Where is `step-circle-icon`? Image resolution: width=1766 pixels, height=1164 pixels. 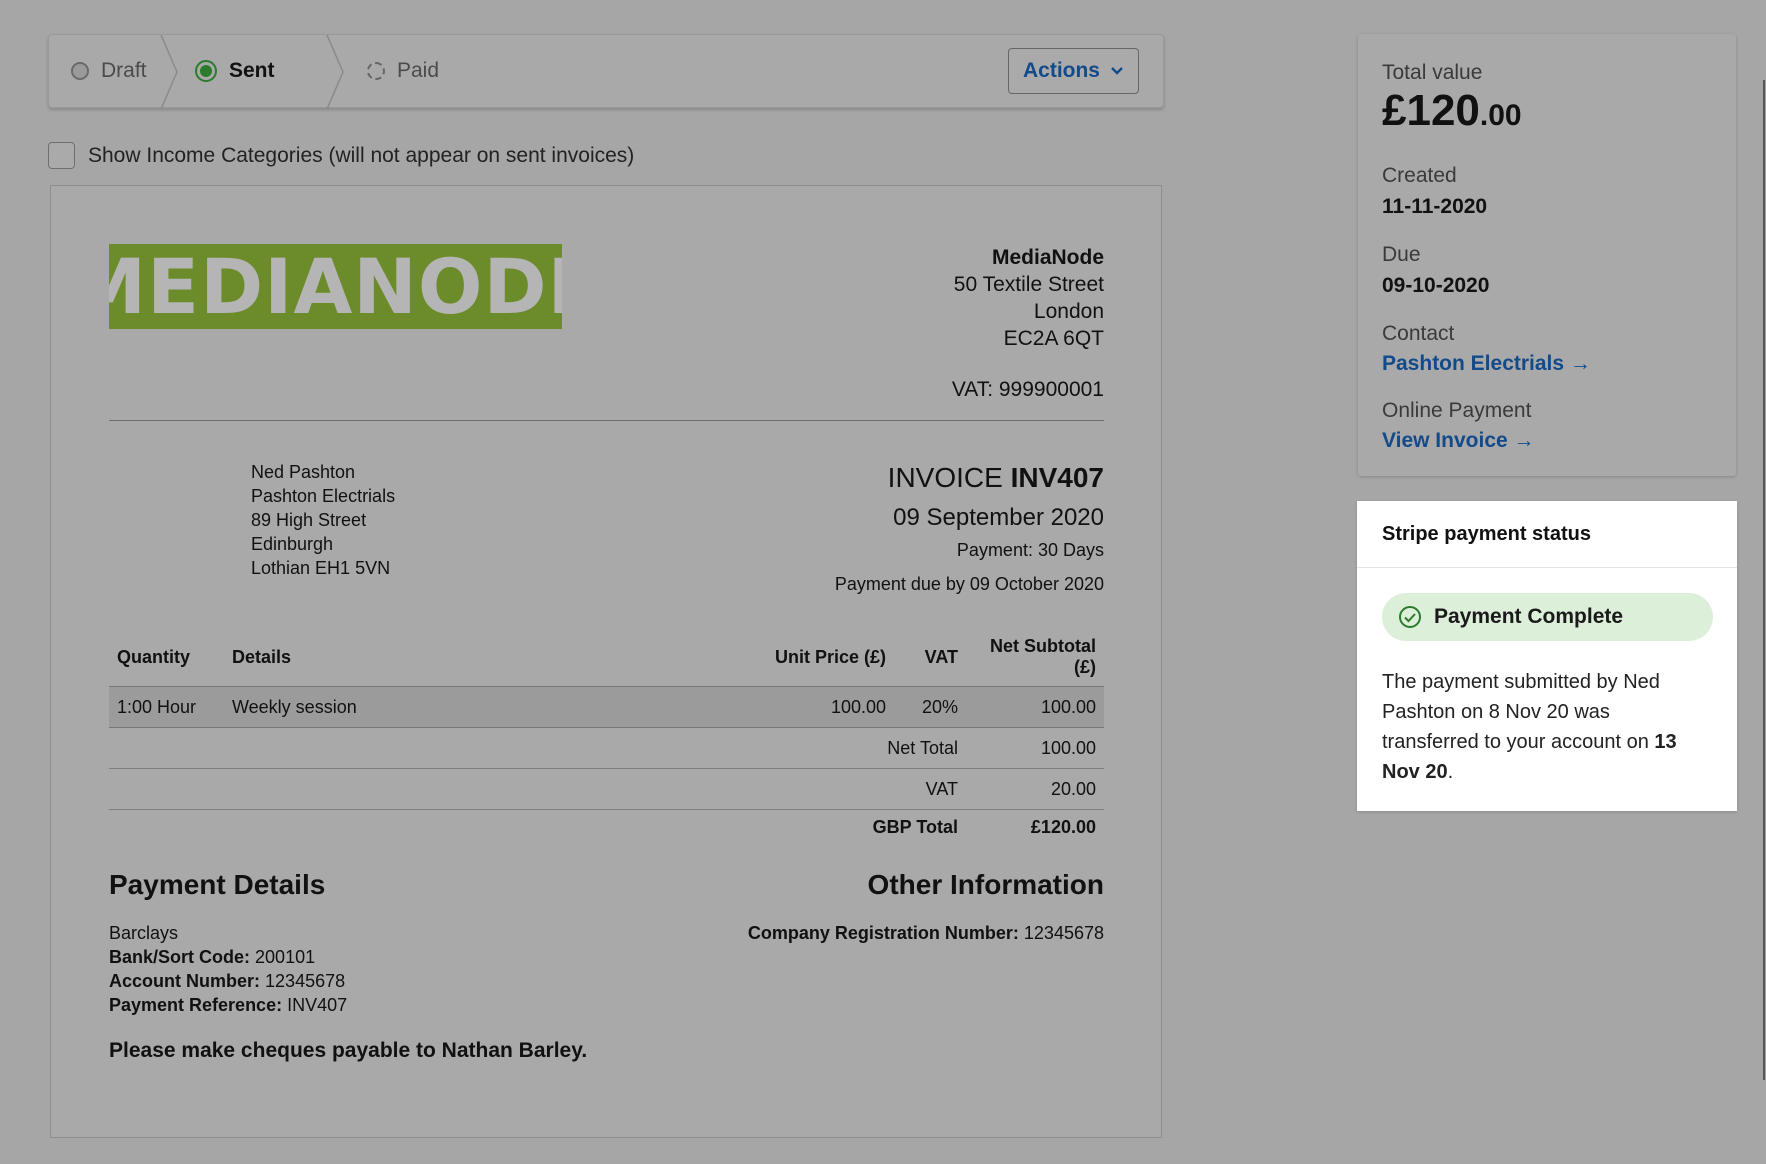 step-circle-icon is located at coordinates (80, 71).